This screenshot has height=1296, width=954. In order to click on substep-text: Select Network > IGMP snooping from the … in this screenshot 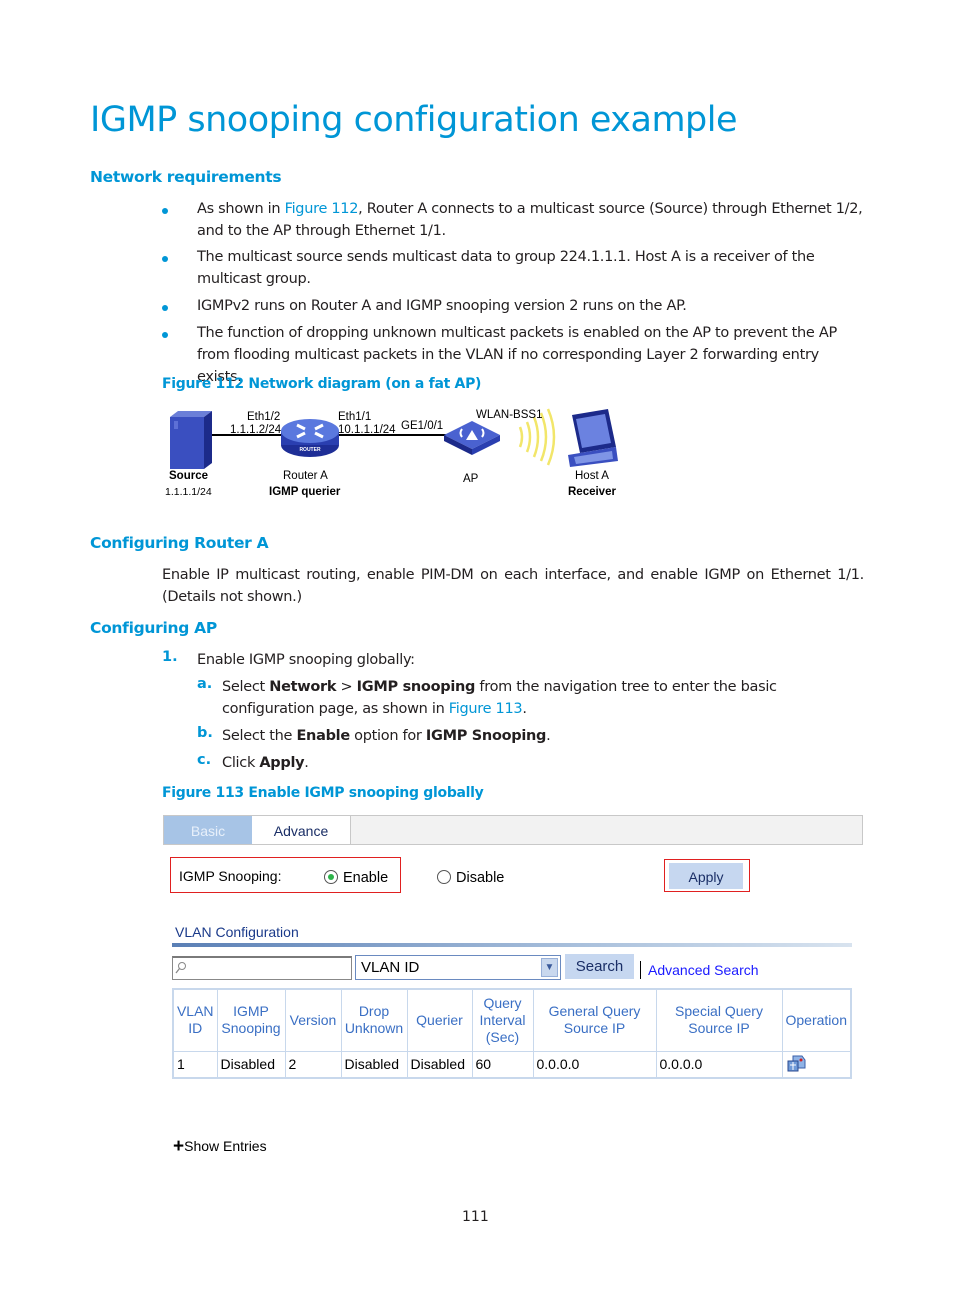, I will do `click(499, 698)`.